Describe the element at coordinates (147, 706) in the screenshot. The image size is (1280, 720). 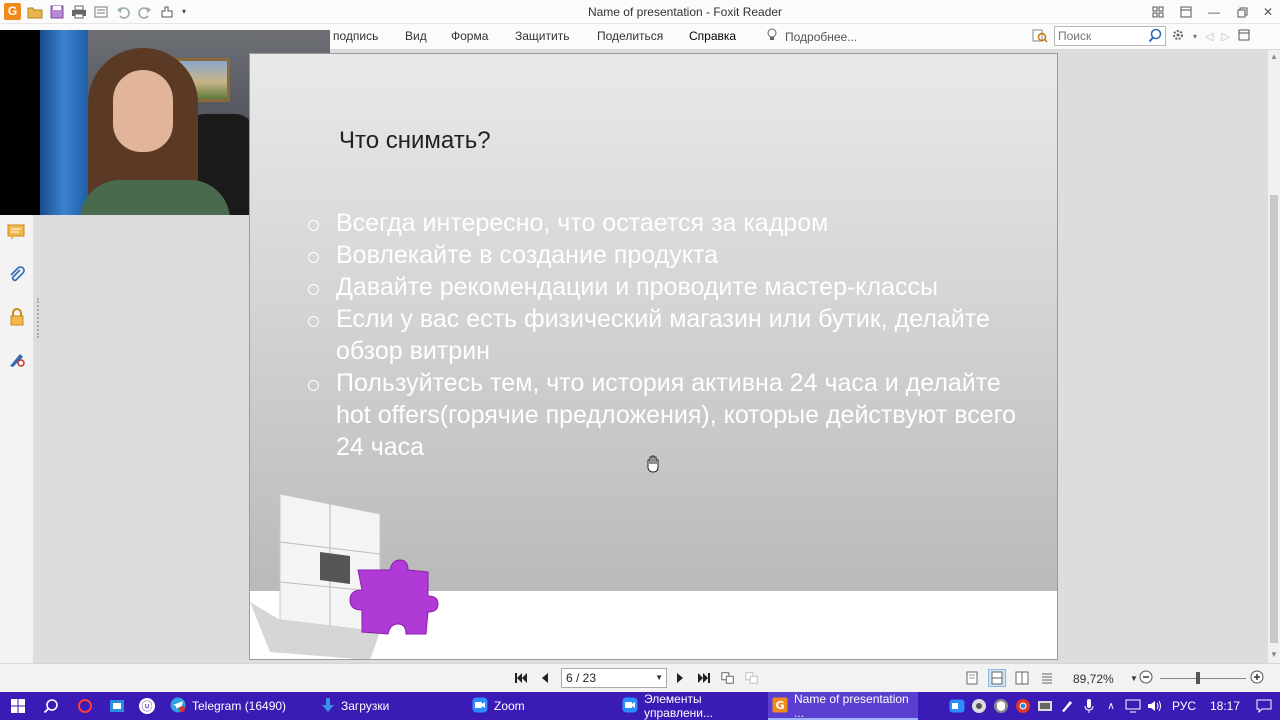
I see `pinned-app-icon: ⓤ` at that location.